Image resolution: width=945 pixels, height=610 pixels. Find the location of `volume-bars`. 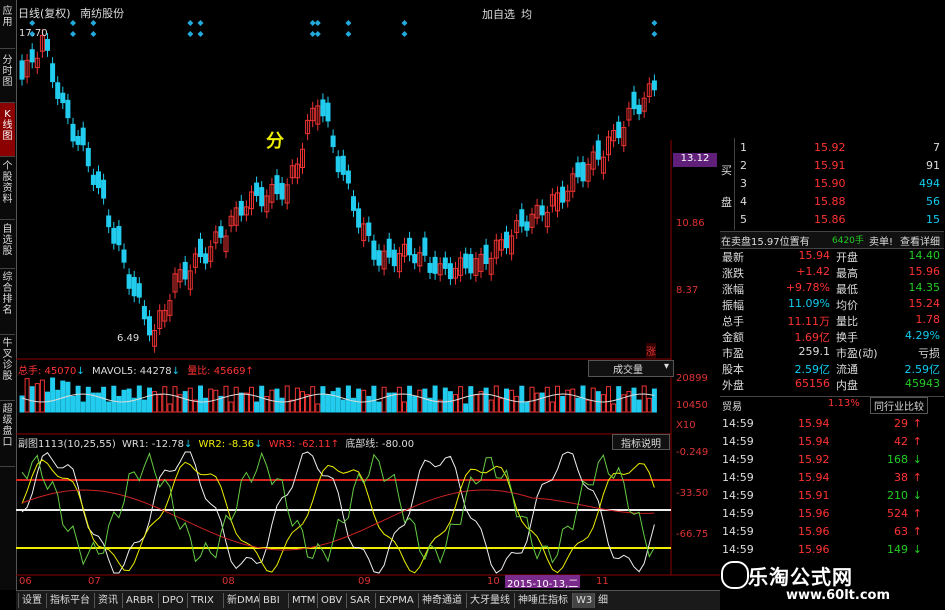

volume-bars is located at coordinates (338, 395).